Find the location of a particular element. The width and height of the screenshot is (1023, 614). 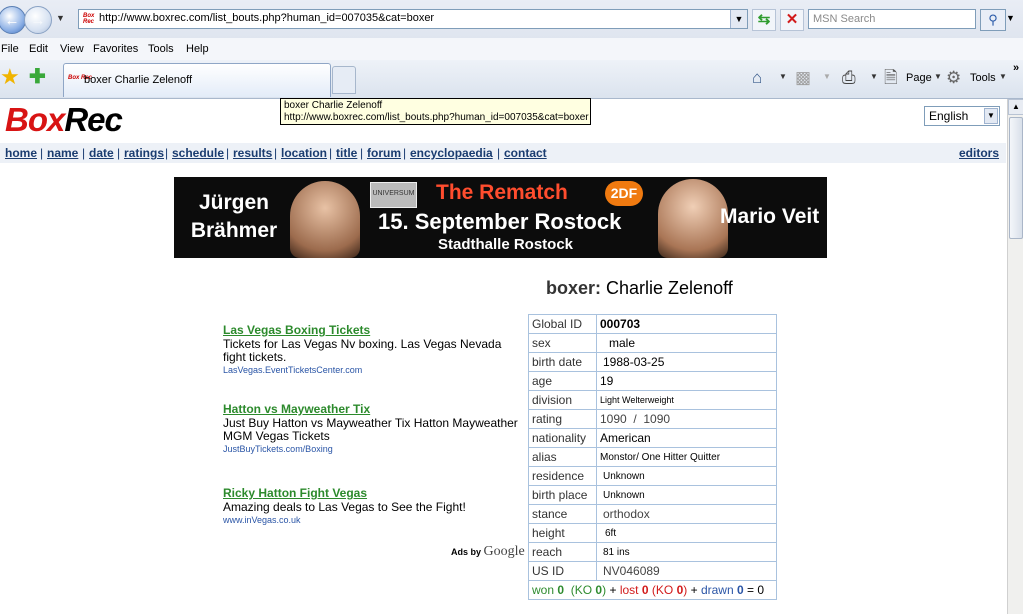

nav-ratings: ratings is located at coordinates (144, 153).